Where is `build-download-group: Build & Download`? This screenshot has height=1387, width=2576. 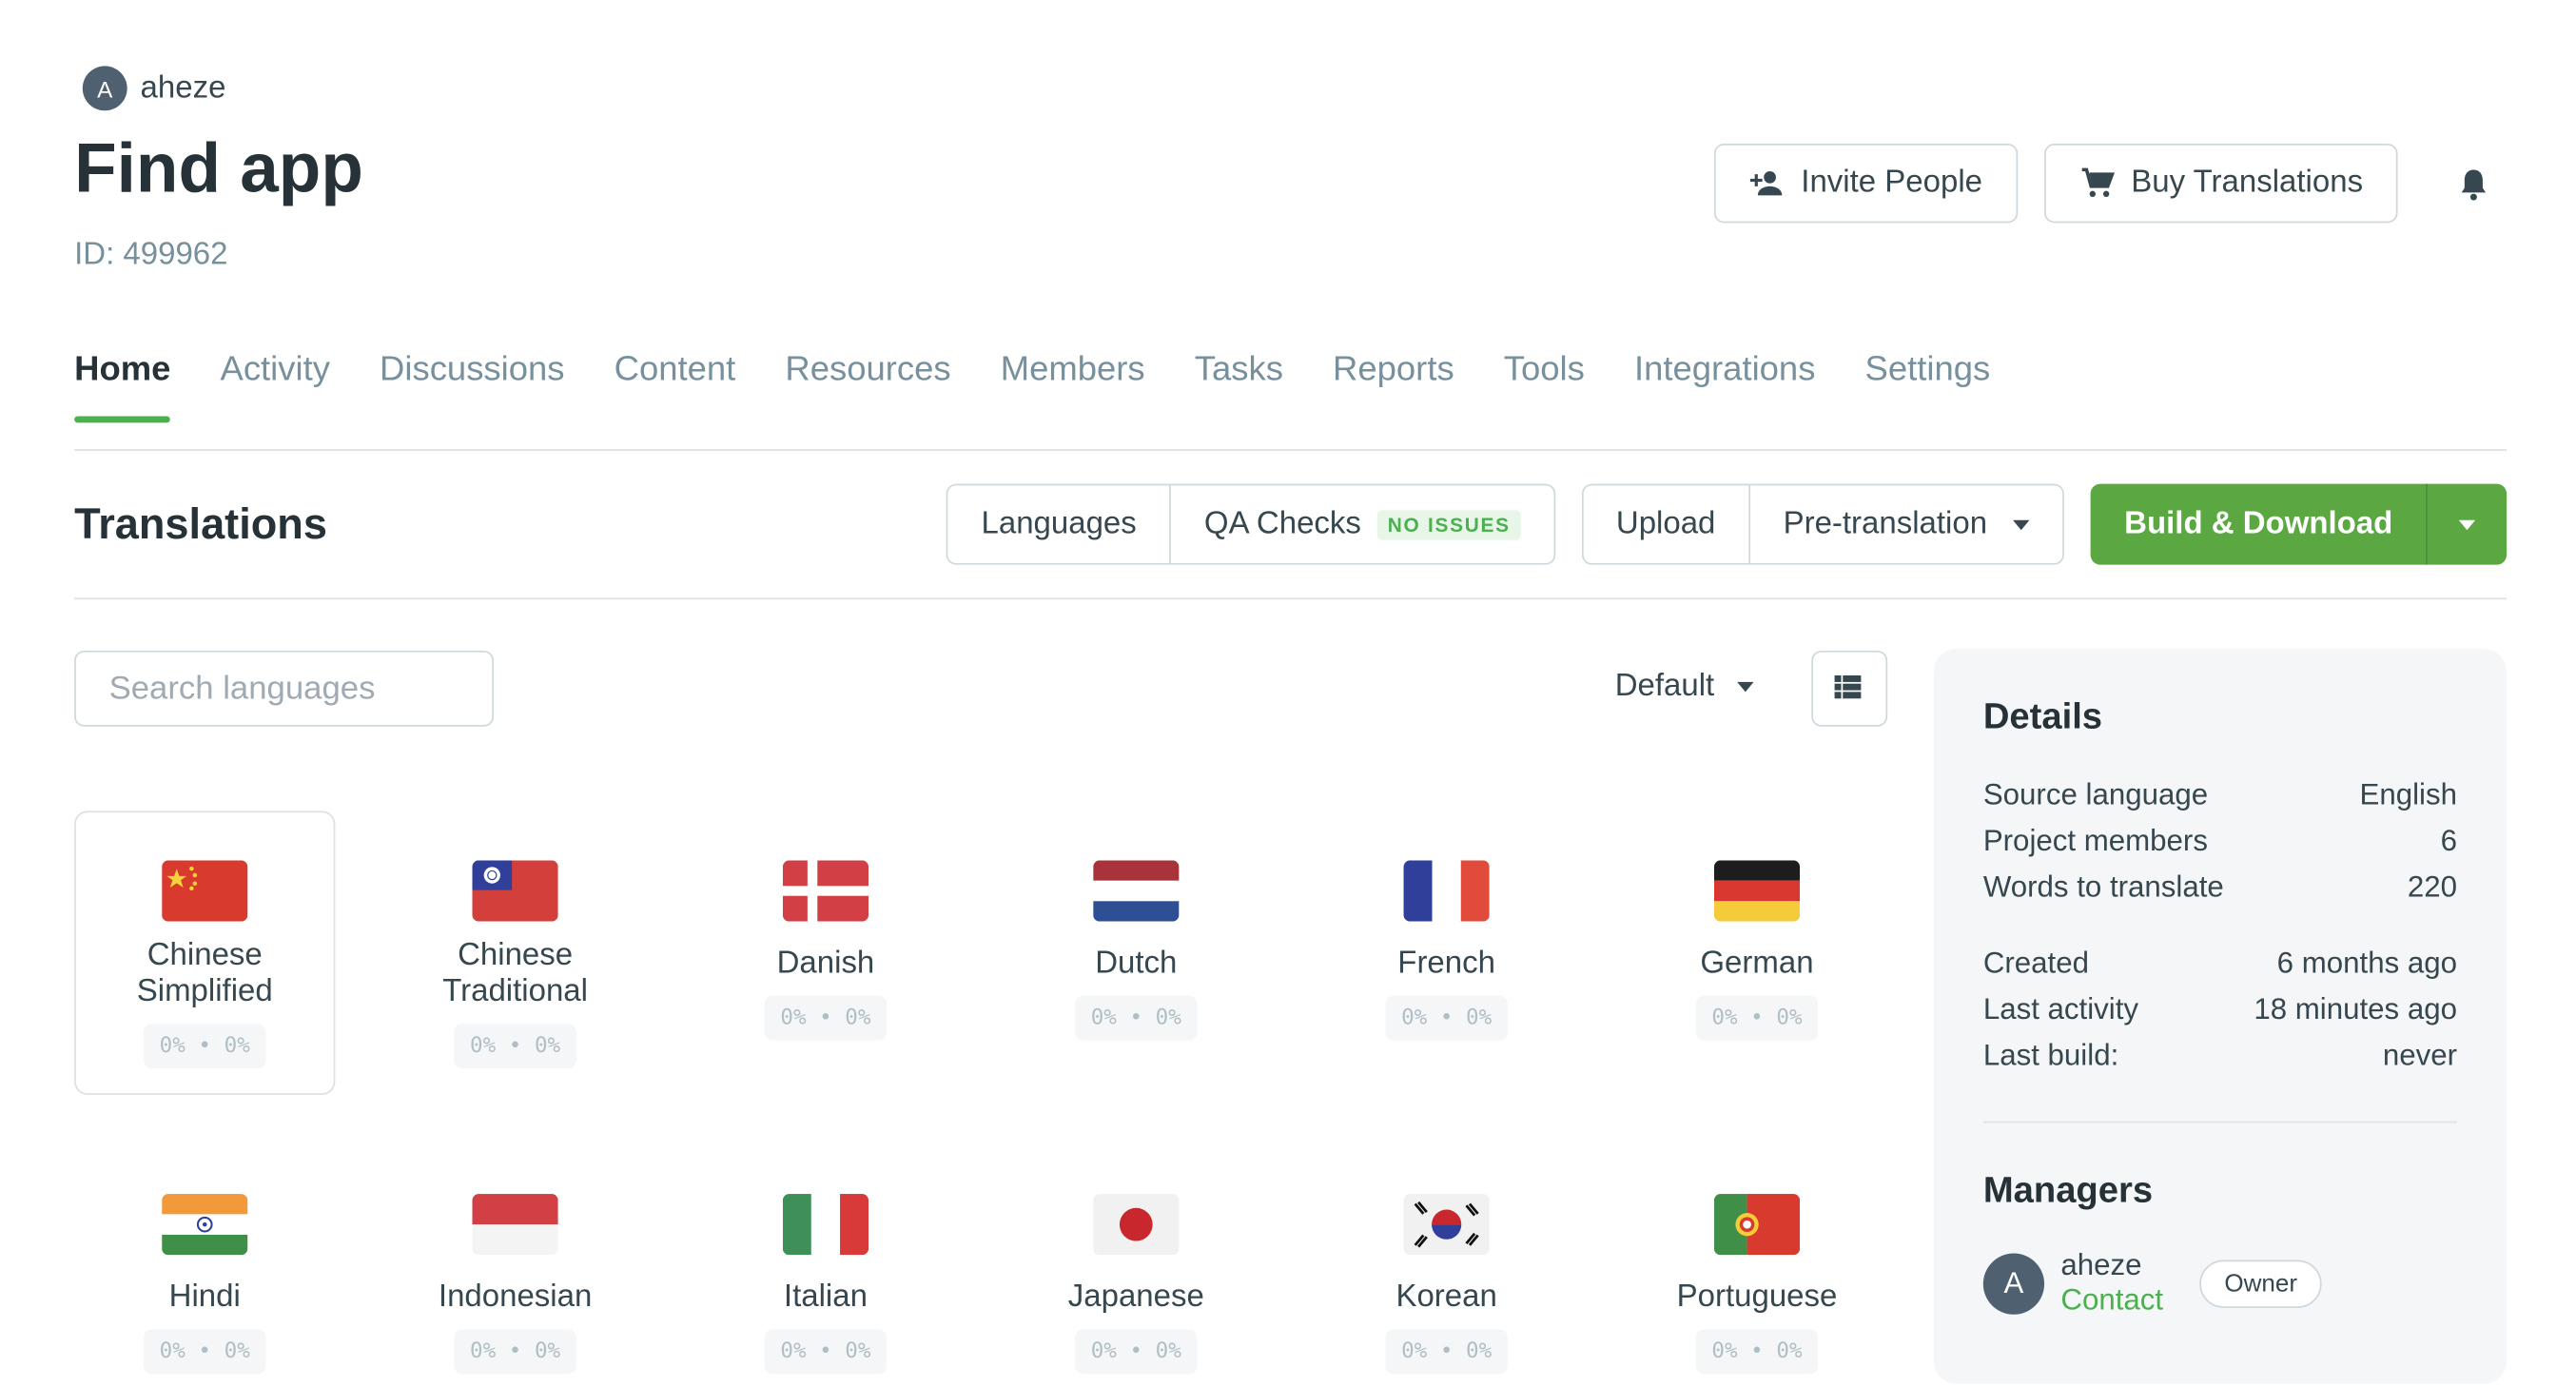
build-download-group: Build & Download is located at coordinates (2299, 524).